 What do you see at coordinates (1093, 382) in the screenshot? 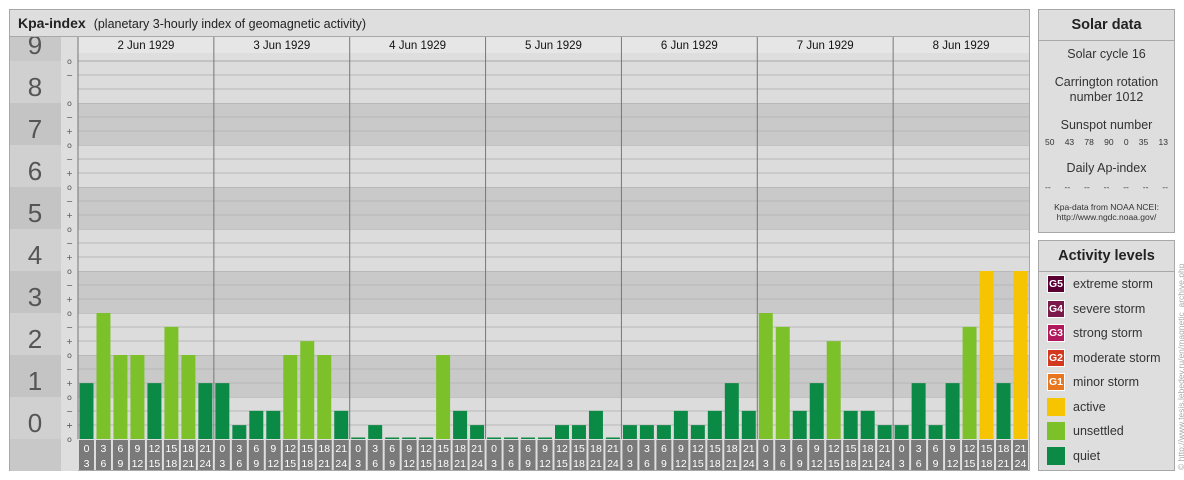
I see `legend-row: G1 minor storm` at bounding box center [1093, 382].